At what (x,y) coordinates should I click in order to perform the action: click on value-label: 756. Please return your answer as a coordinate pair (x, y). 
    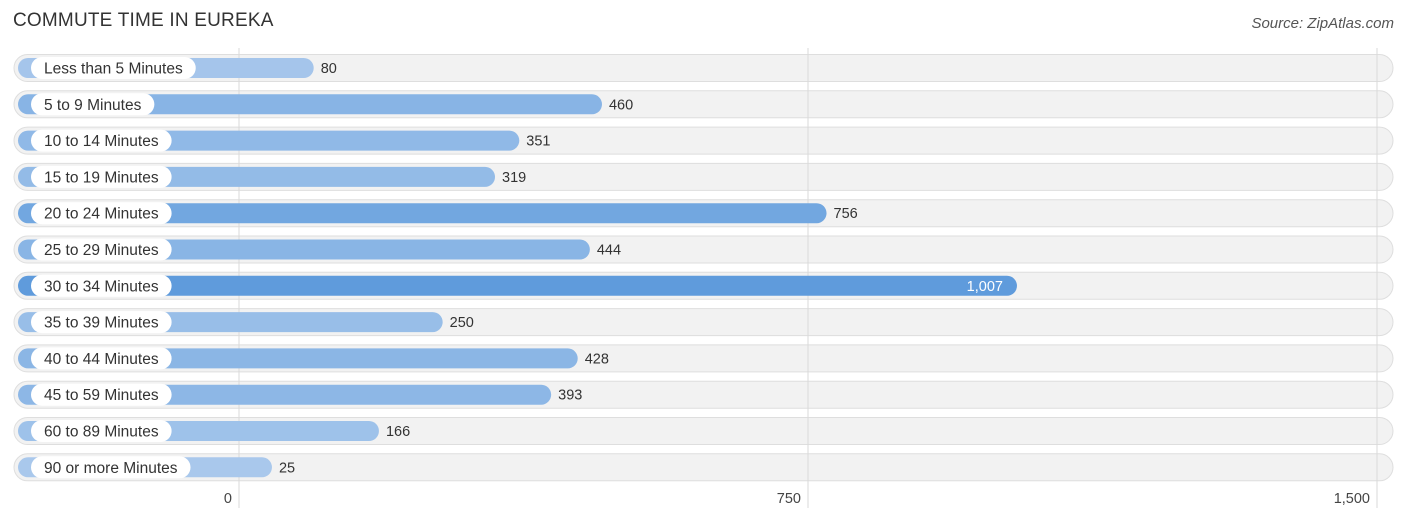
    Looking at the image, I should click on (846, 214).